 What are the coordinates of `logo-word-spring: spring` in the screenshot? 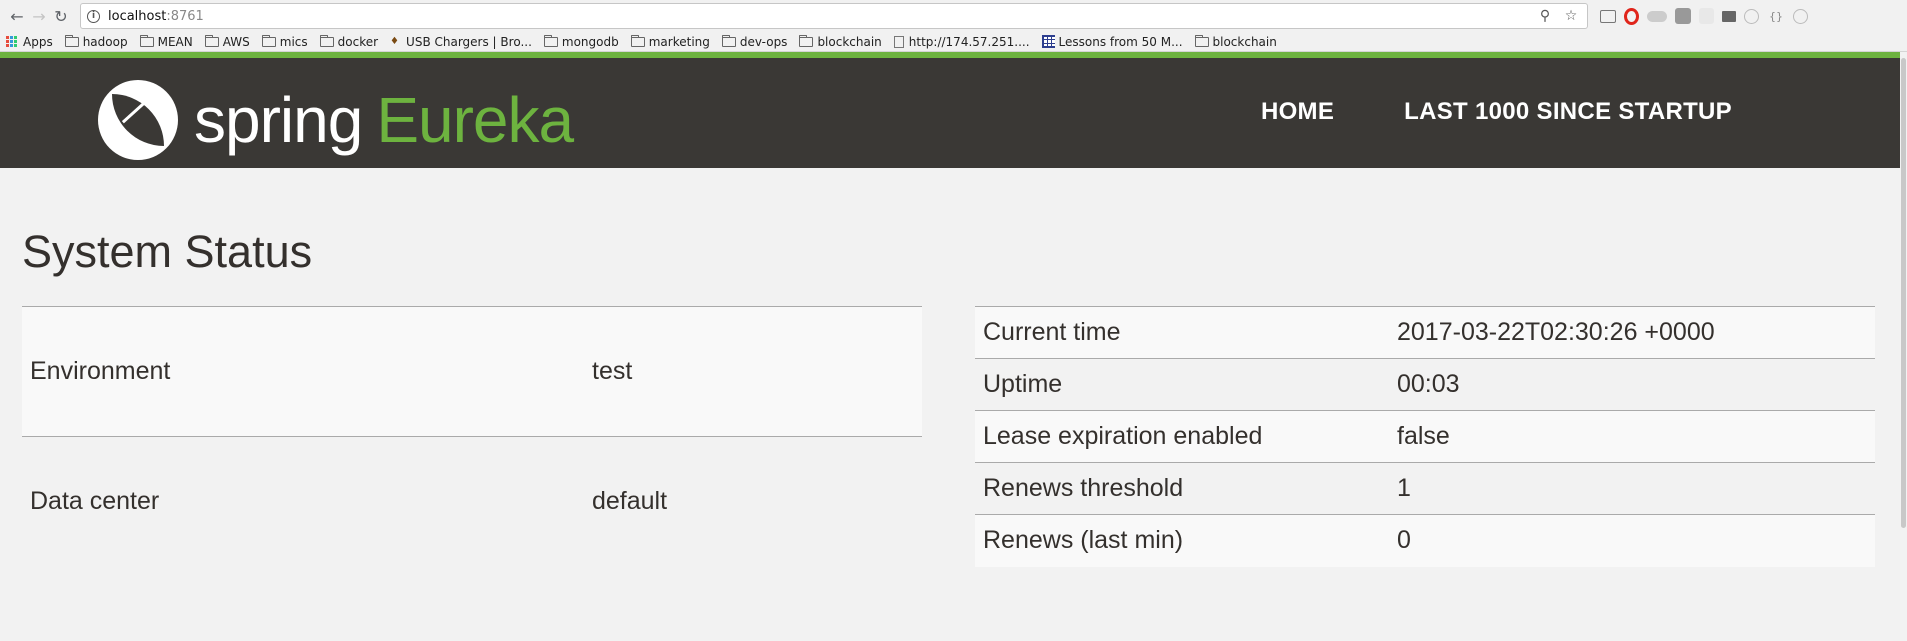 It's located at (278, 120).